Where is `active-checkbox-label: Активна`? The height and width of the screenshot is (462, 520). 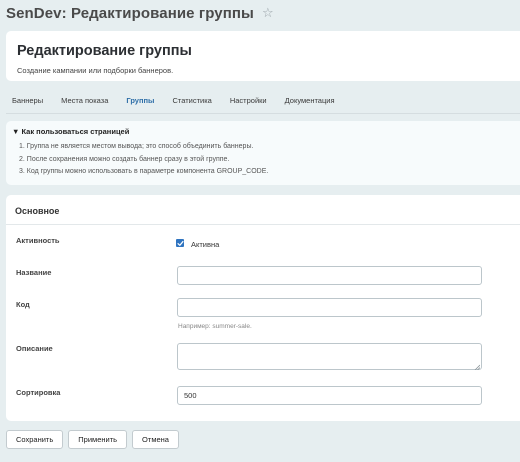
active-checkbox-label: Активна is located at coordinates (205, 244).